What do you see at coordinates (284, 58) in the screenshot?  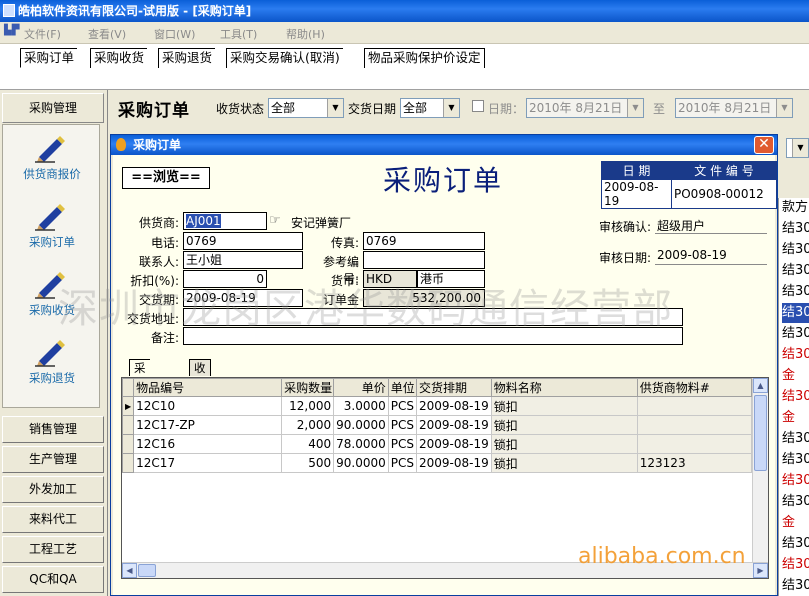 I see `tab-purchase-confirm: 采购交易确认(取消)` at bounding box center [284, 58].